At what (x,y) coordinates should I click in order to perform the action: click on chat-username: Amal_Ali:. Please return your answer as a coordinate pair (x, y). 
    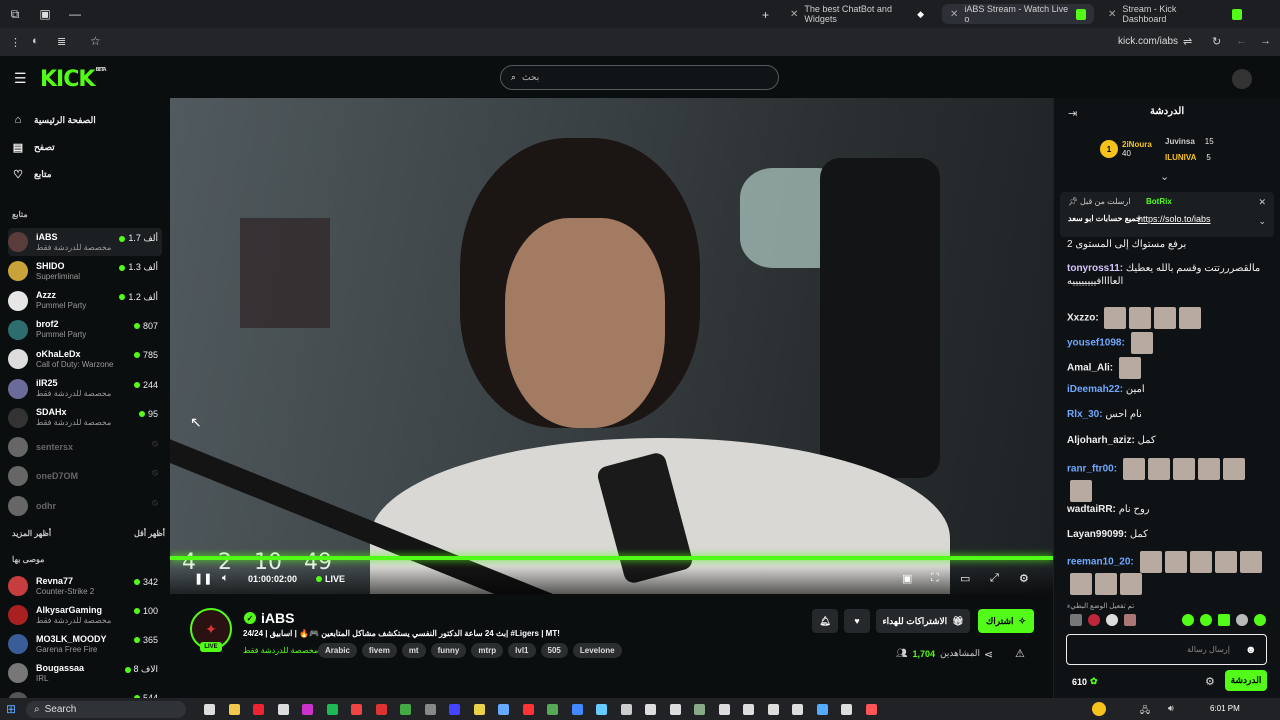
    Looking at the image, I should click on (1090, 368).